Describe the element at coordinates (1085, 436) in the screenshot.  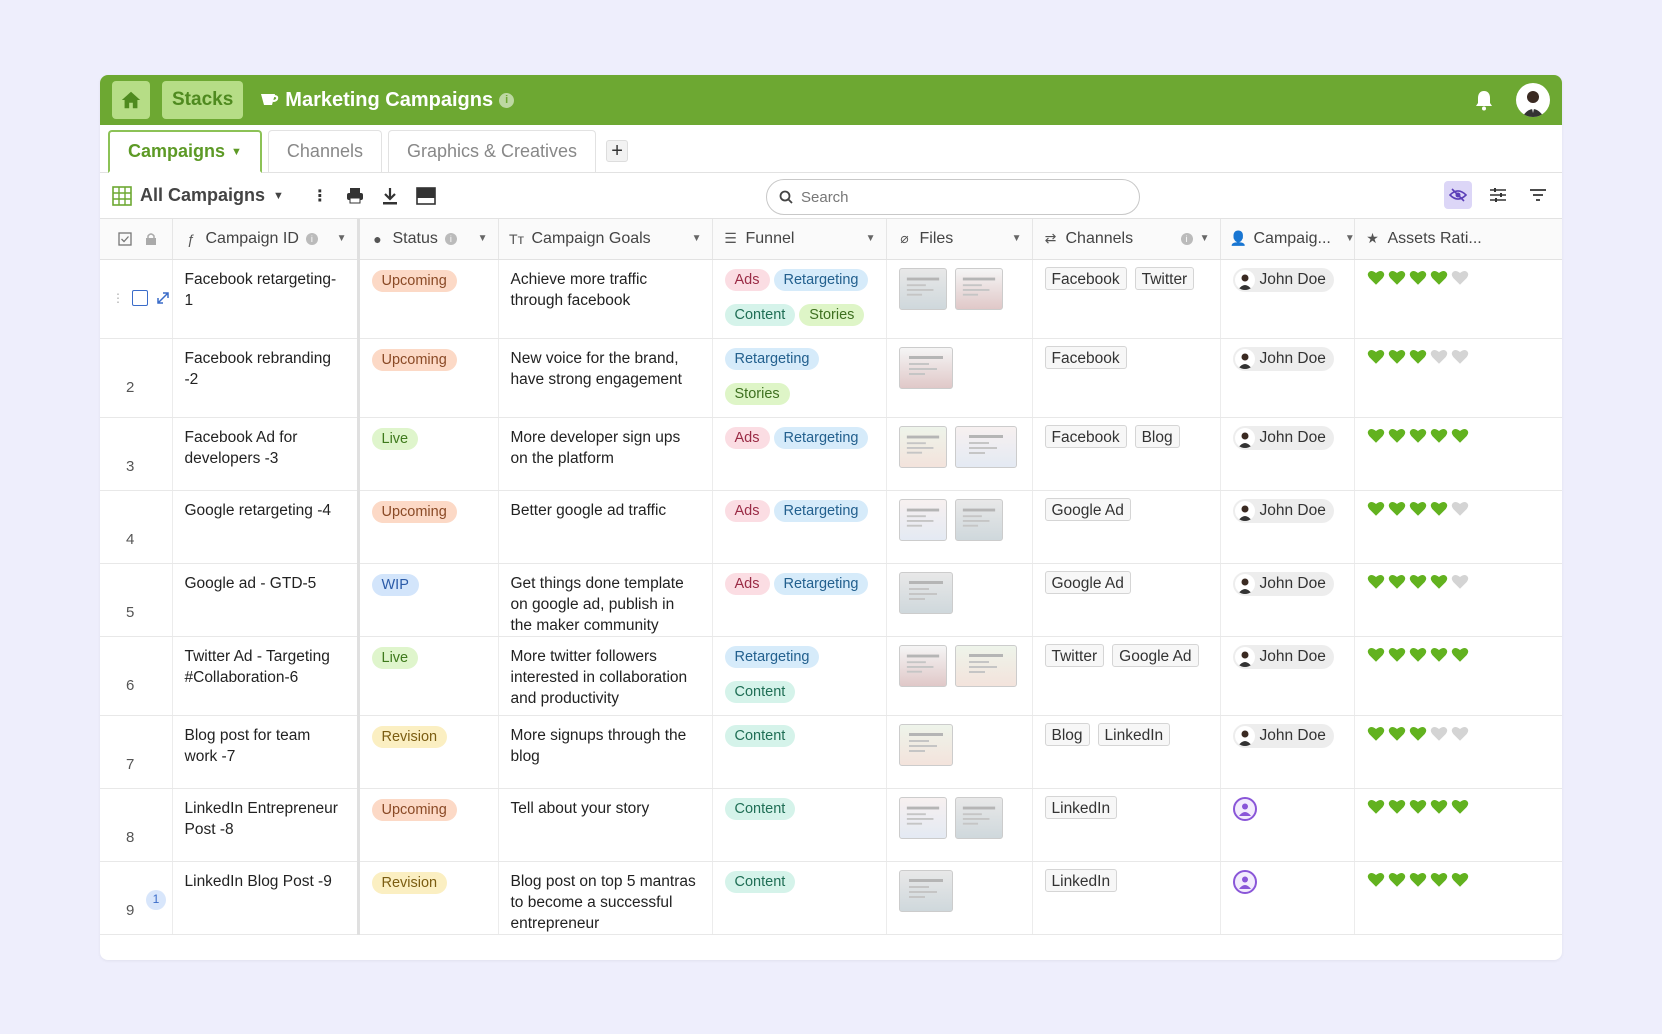
I see `channel-link: Facebook` at that location.